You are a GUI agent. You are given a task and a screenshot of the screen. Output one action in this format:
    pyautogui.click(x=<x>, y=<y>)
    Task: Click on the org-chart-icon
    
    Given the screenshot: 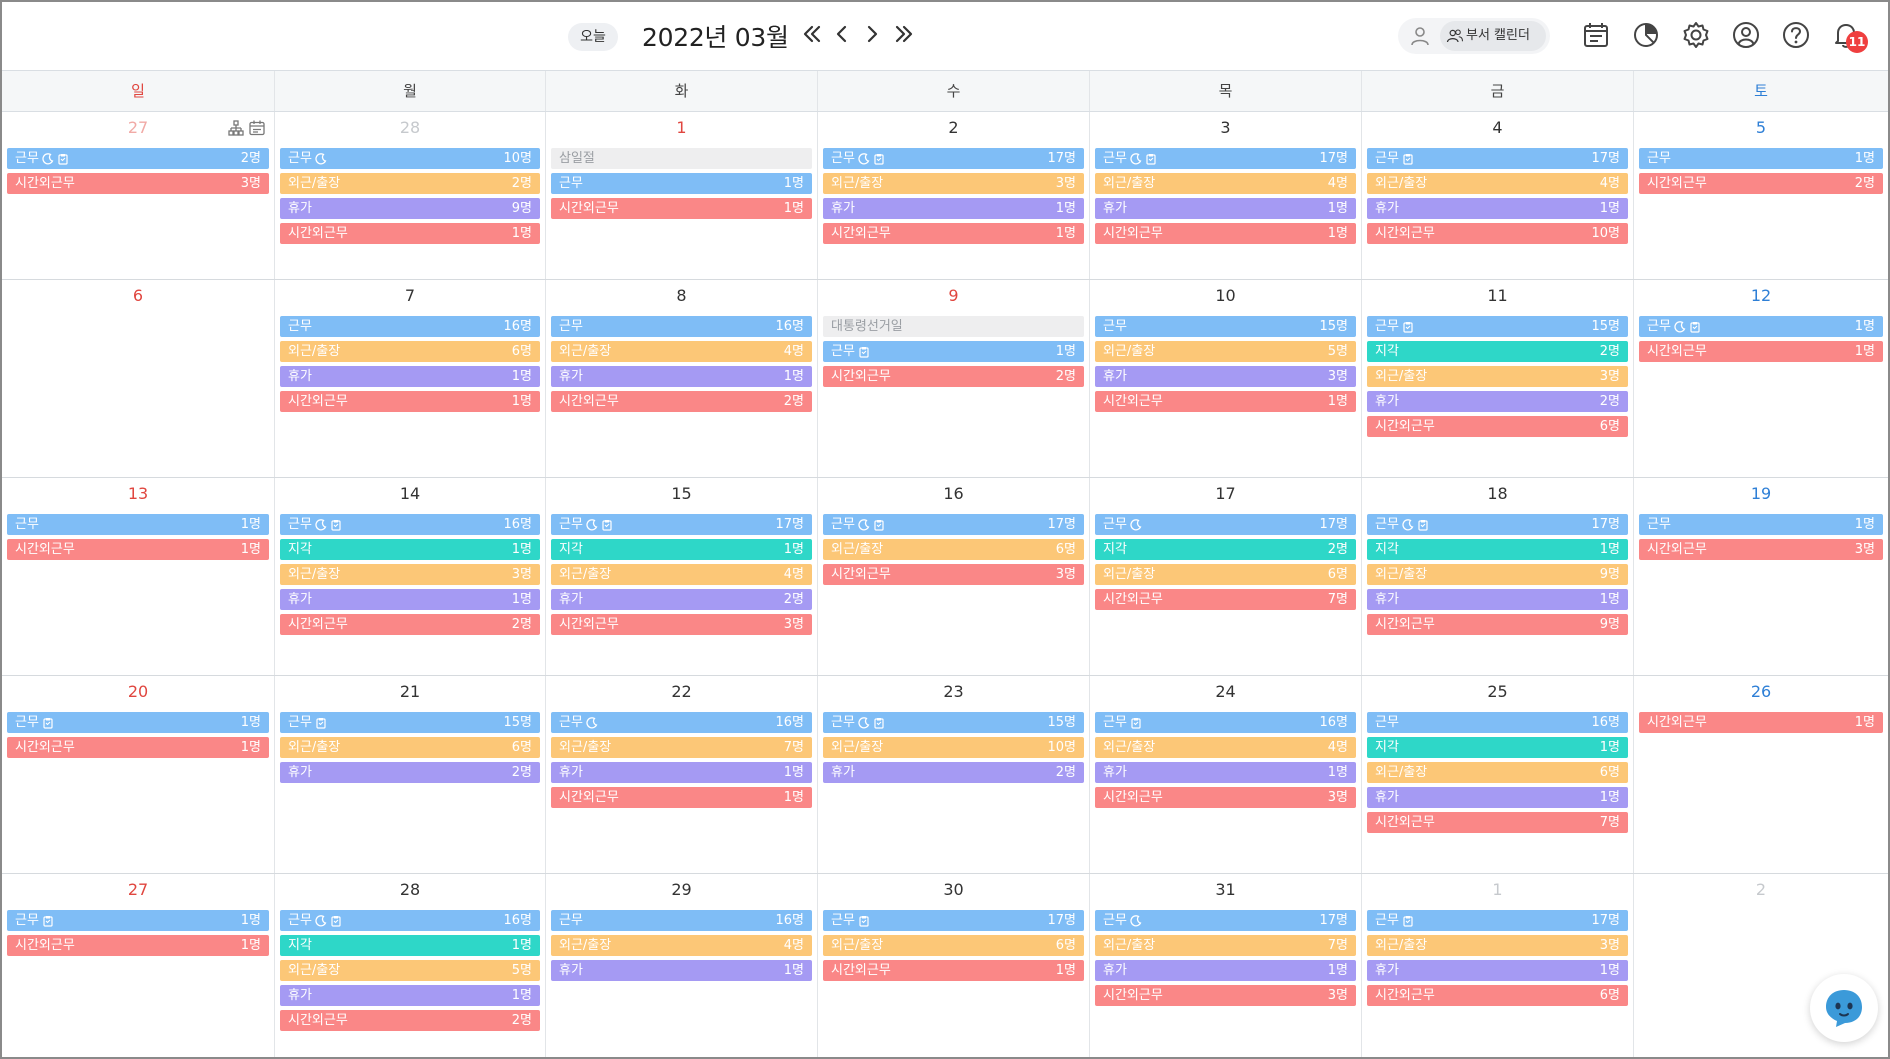 What is the action you would take?
    pyautogui.click(x=236, y=128)
    